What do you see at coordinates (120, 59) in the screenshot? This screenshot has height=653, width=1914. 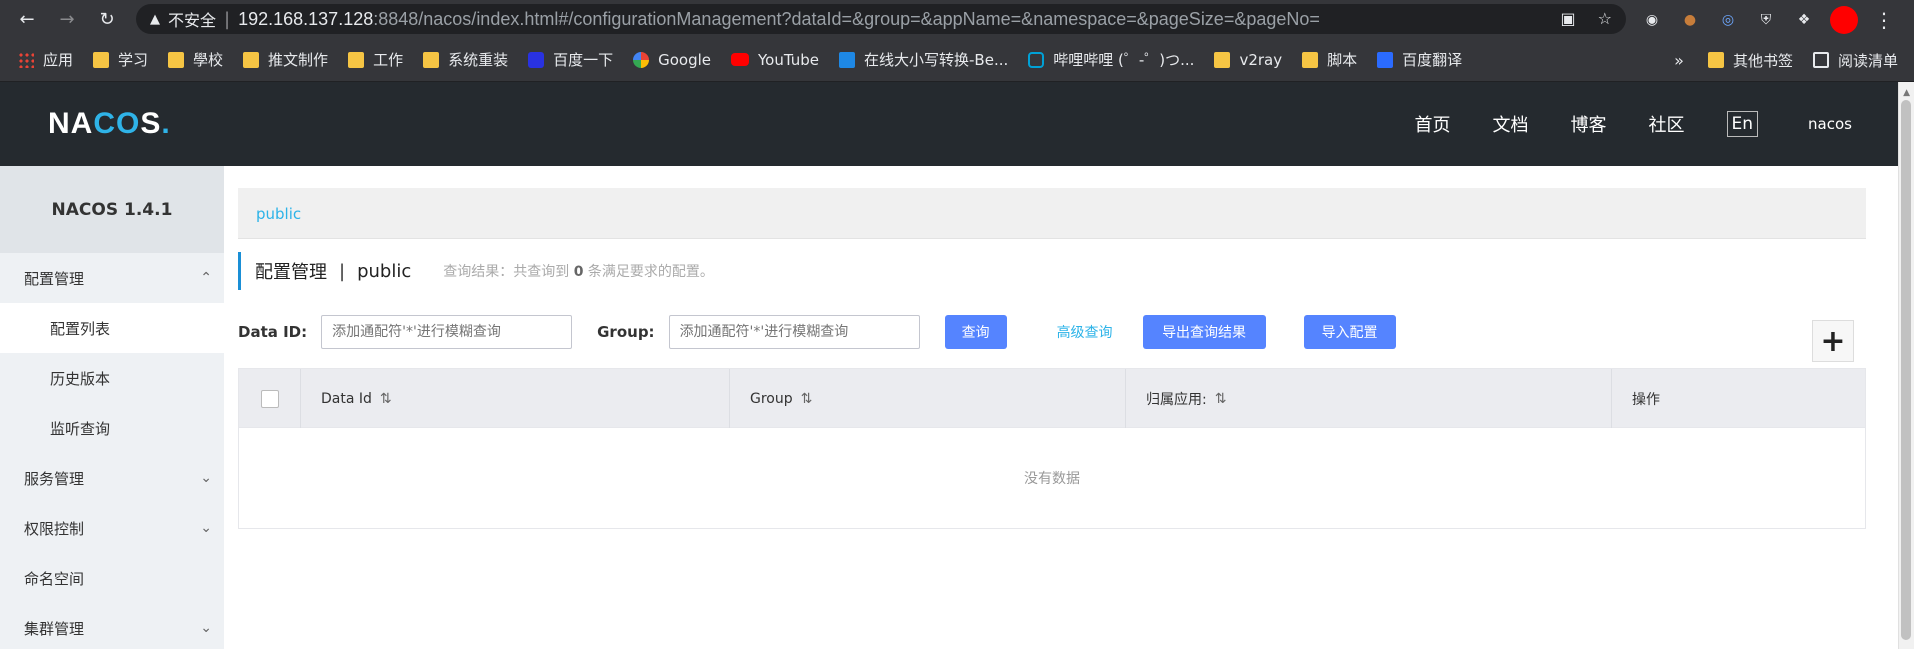 I see `bookmark-item: 学习` at bounding box center [120, 59].